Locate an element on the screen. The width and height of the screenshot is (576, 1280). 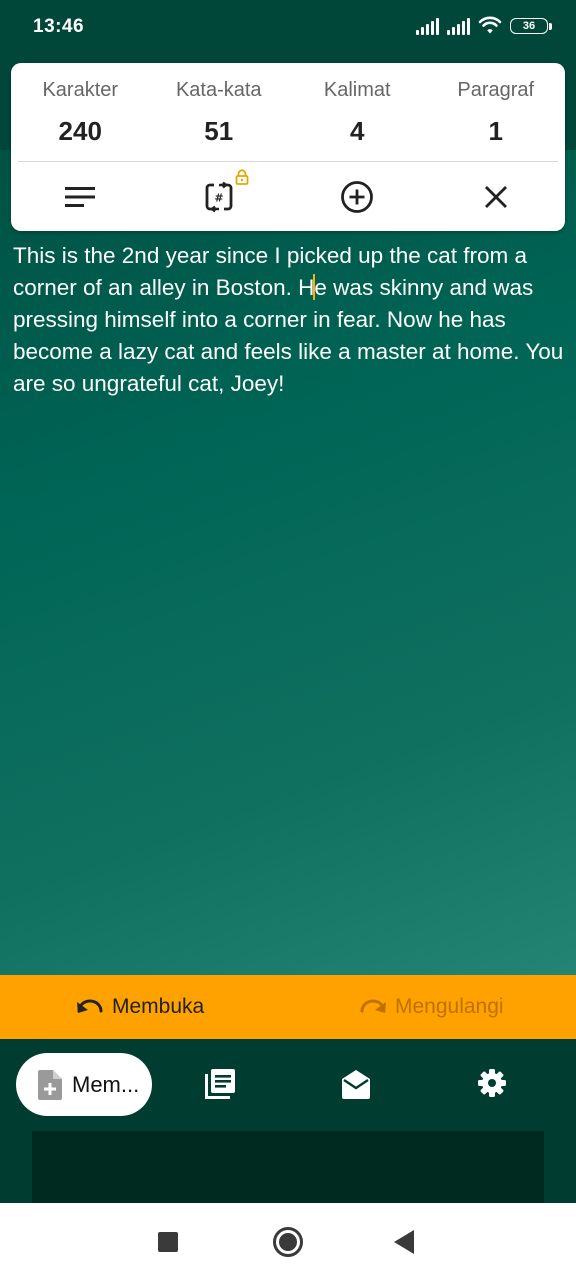
align-left-icon is located at coordinates (80, 196).